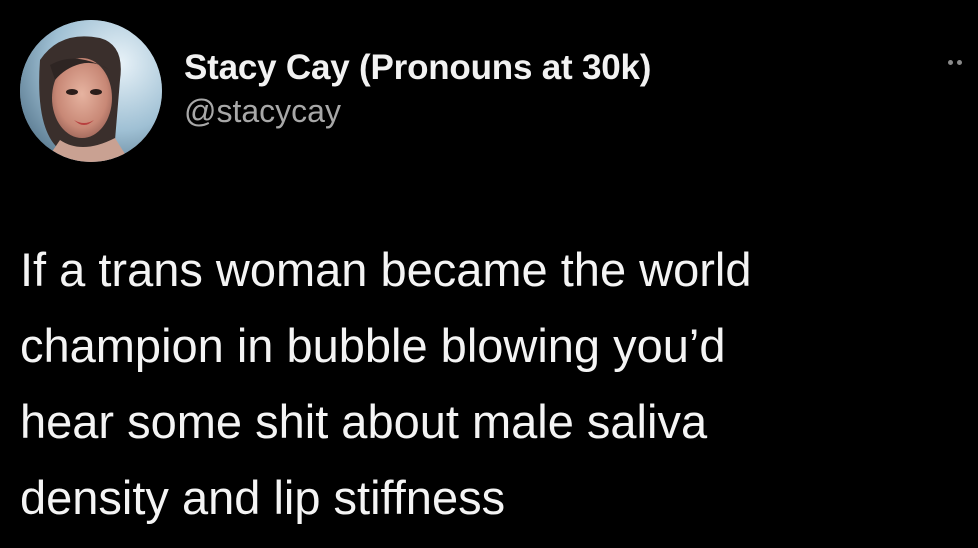 The height and width of the screenshot is (548, 978). What do you see at coordinates (955, 62) in the screenshot?
I see `more-options-icon` at bounding box center [955, 62].